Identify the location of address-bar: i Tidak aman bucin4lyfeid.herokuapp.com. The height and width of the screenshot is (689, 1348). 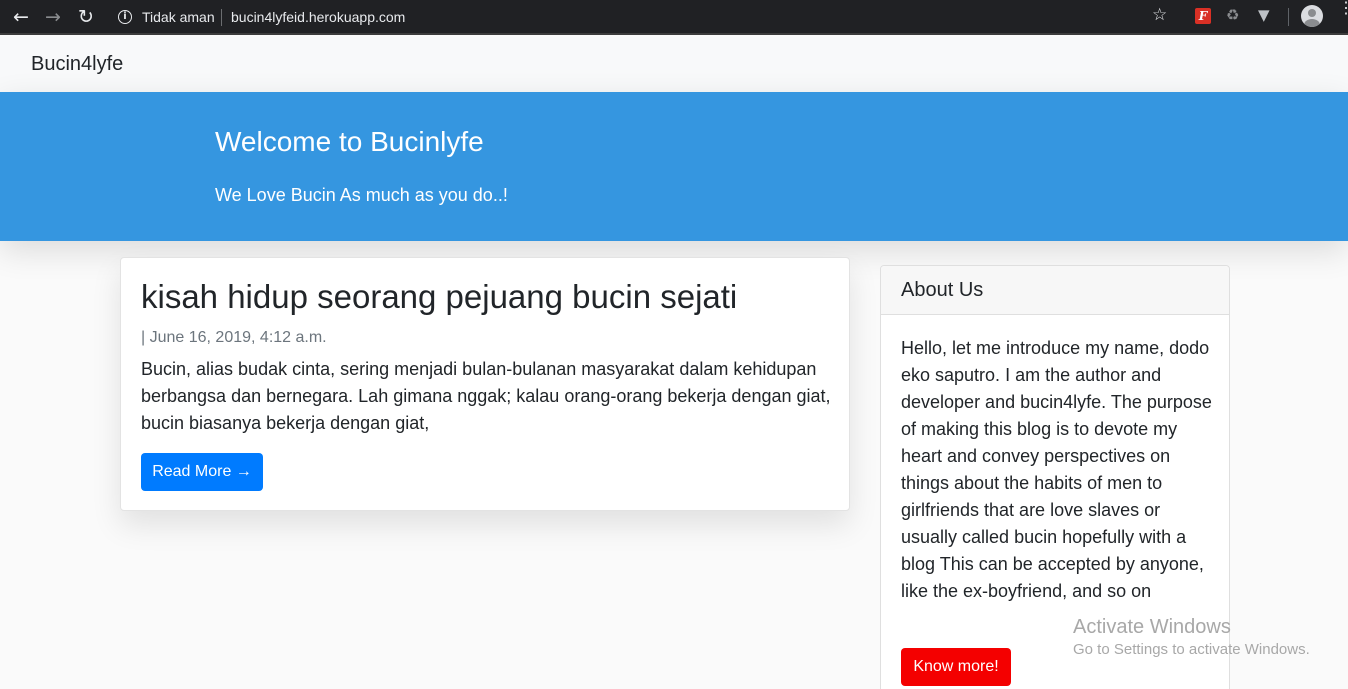
(648, 17).